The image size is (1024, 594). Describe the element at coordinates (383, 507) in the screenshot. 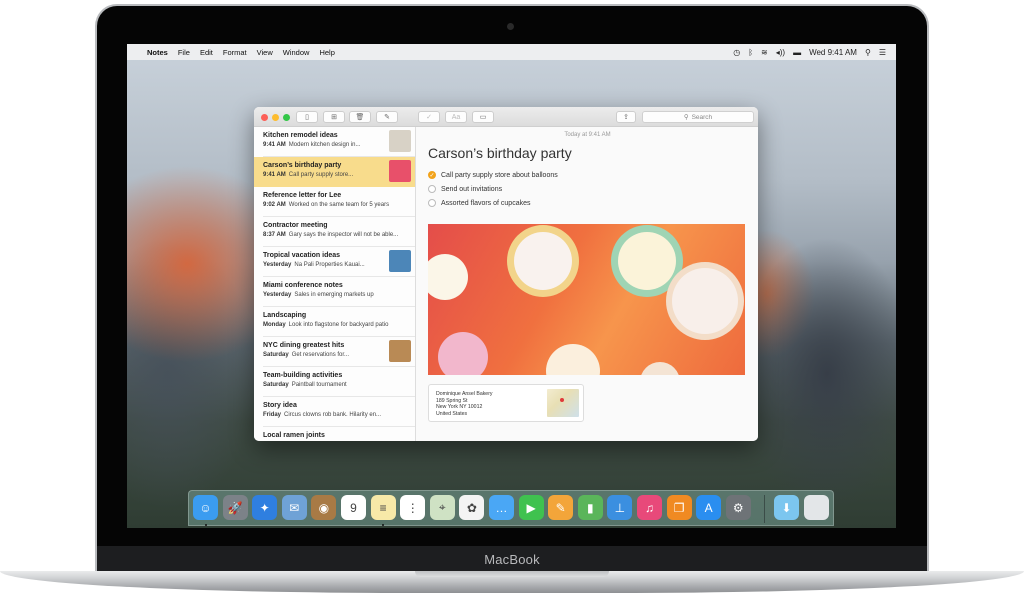

I see `notes-icon: ≡` at that location.